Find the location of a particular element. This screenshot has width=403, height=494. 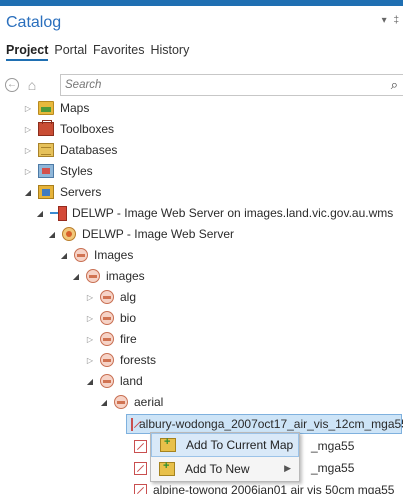

tree-item-label: alg is located at coordinates (128, 297).